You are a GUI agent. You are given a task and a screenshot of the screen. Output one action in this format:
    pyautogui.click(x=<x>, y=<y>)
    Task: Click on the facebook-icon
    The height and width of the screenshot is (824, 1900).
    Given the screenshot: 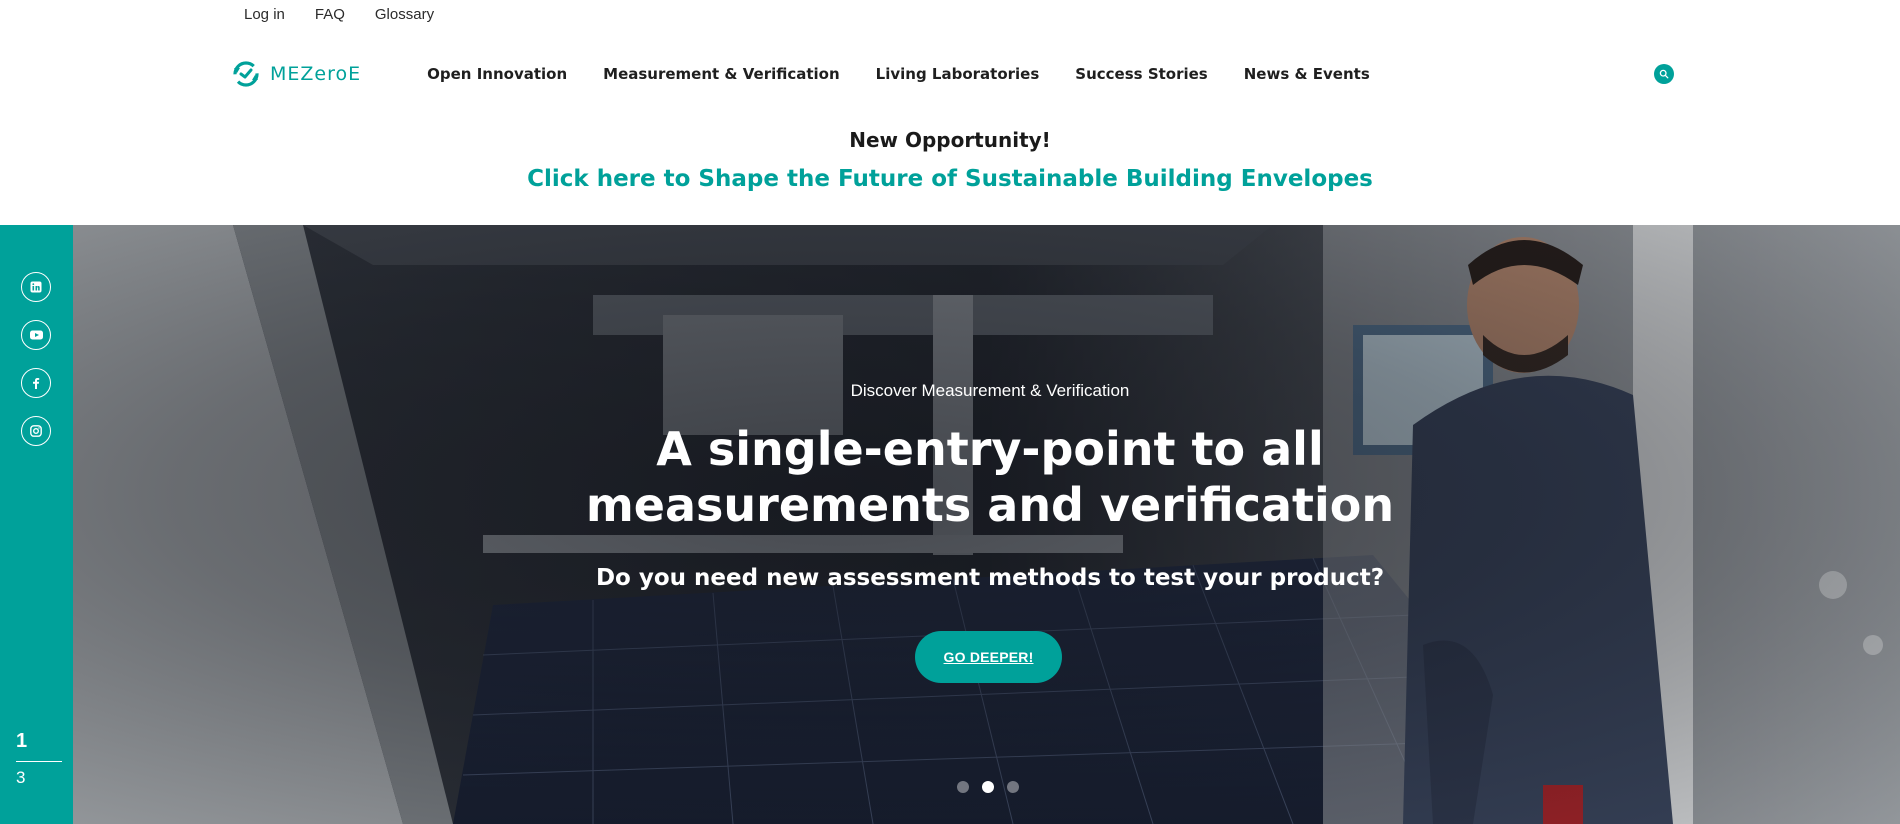 What is the action you would take?
    pyautogui.click(x=36, y=383)
    